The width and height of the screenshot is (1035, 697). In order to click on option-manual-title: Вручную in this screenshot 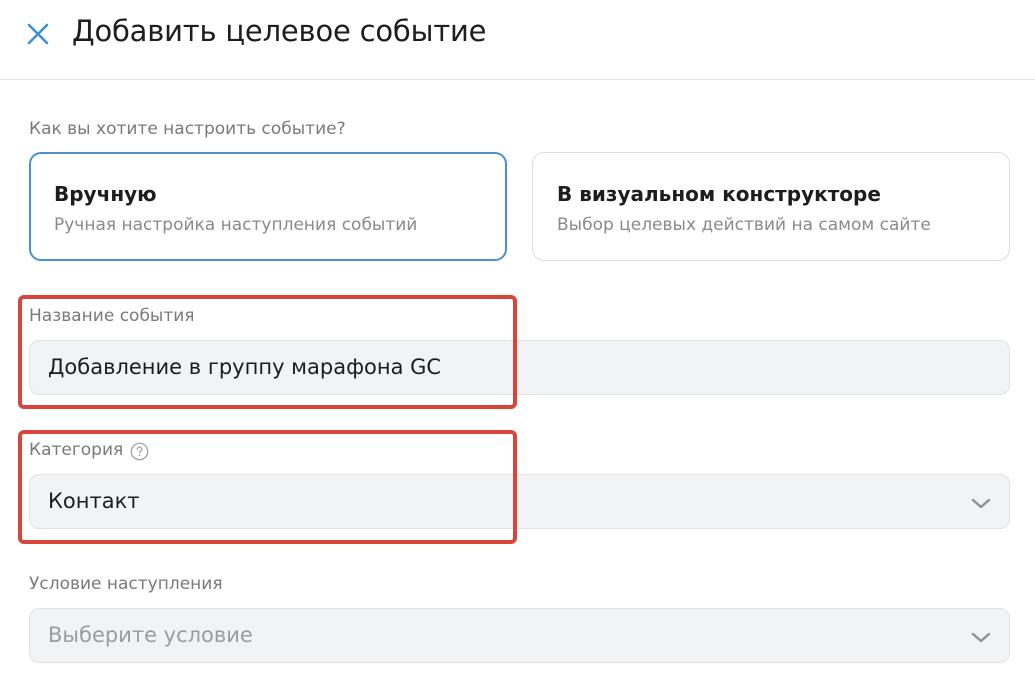, I will do `click(105, 194)`.